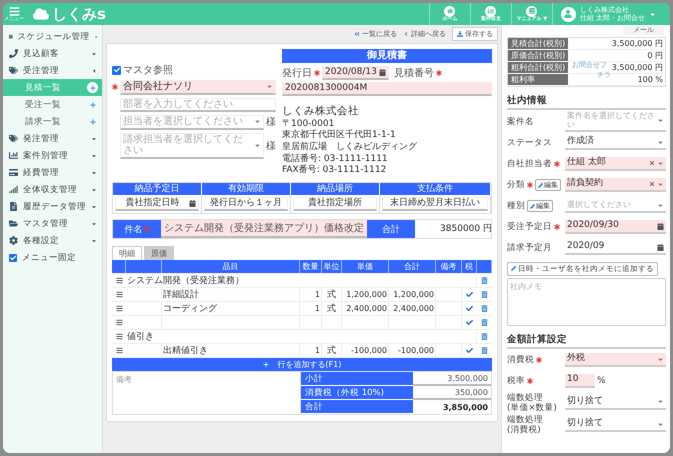 The image size is (673, 456). I want to click on customer-select: 合同会社ナソリ, so click(198, 87).